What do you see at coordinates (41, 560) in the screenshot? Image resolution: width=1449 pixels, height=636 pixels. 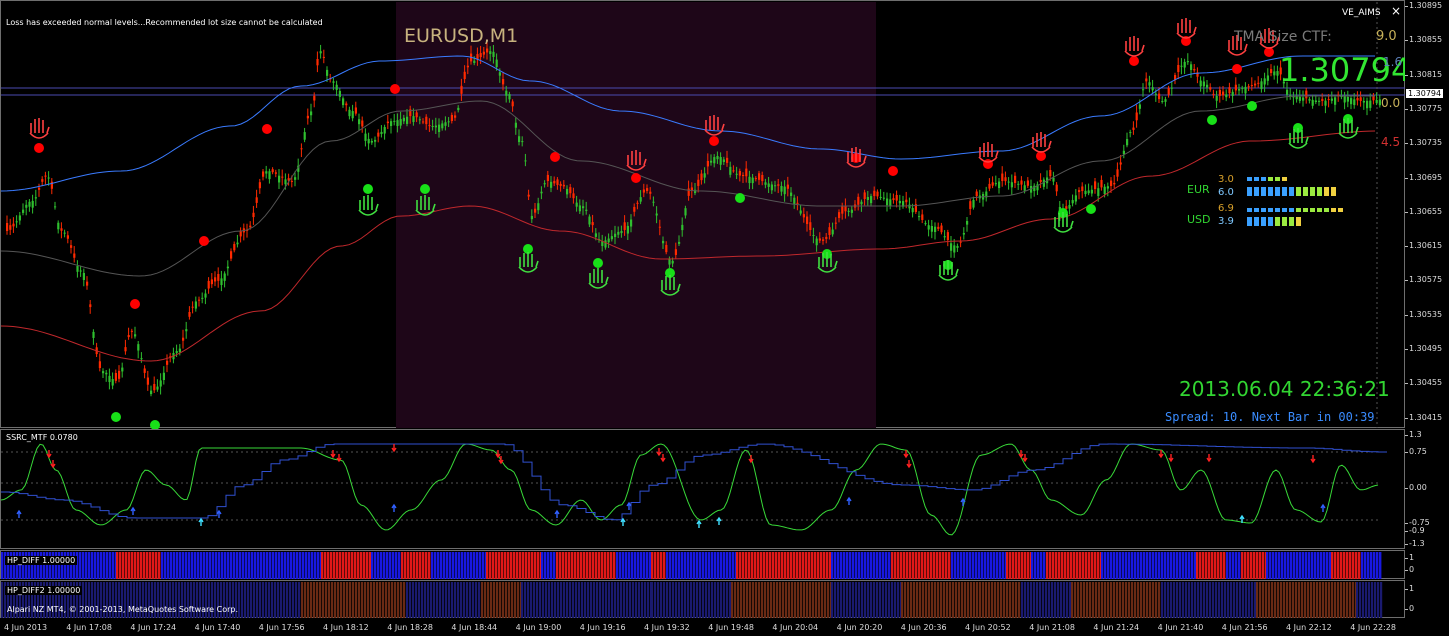 I see `hp-diff-label: HP_DIFF 1.00000` at bounding box center [41, 560].